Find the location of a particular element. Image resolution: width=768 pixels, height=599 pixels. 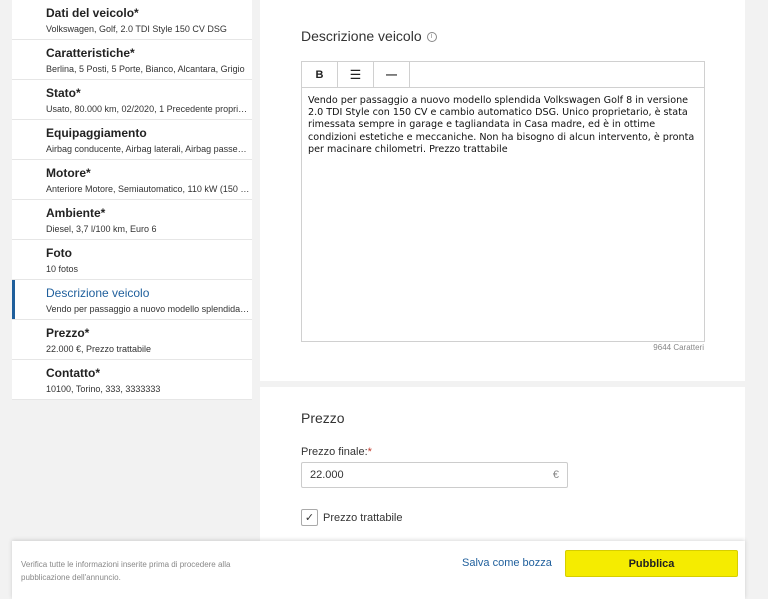

sidebar-item-title: Ambiente* is located at coordinates (76, 213).